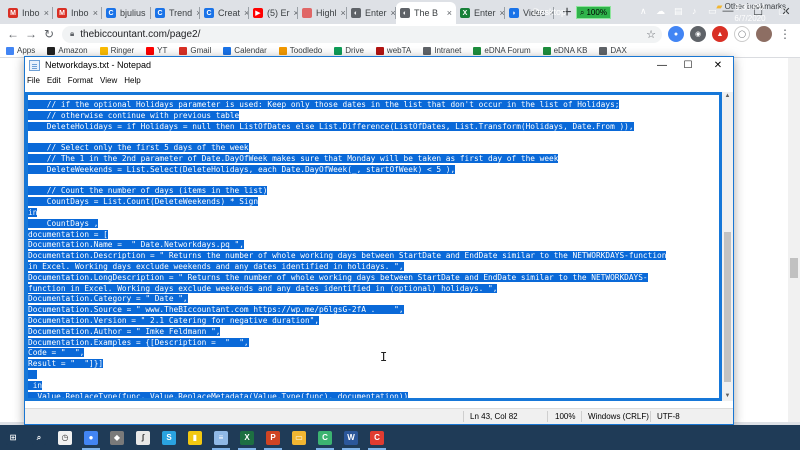 This screenshot has width=800, height=450. I want to click on clock-date: 6/7/2020, so click(750, 18).